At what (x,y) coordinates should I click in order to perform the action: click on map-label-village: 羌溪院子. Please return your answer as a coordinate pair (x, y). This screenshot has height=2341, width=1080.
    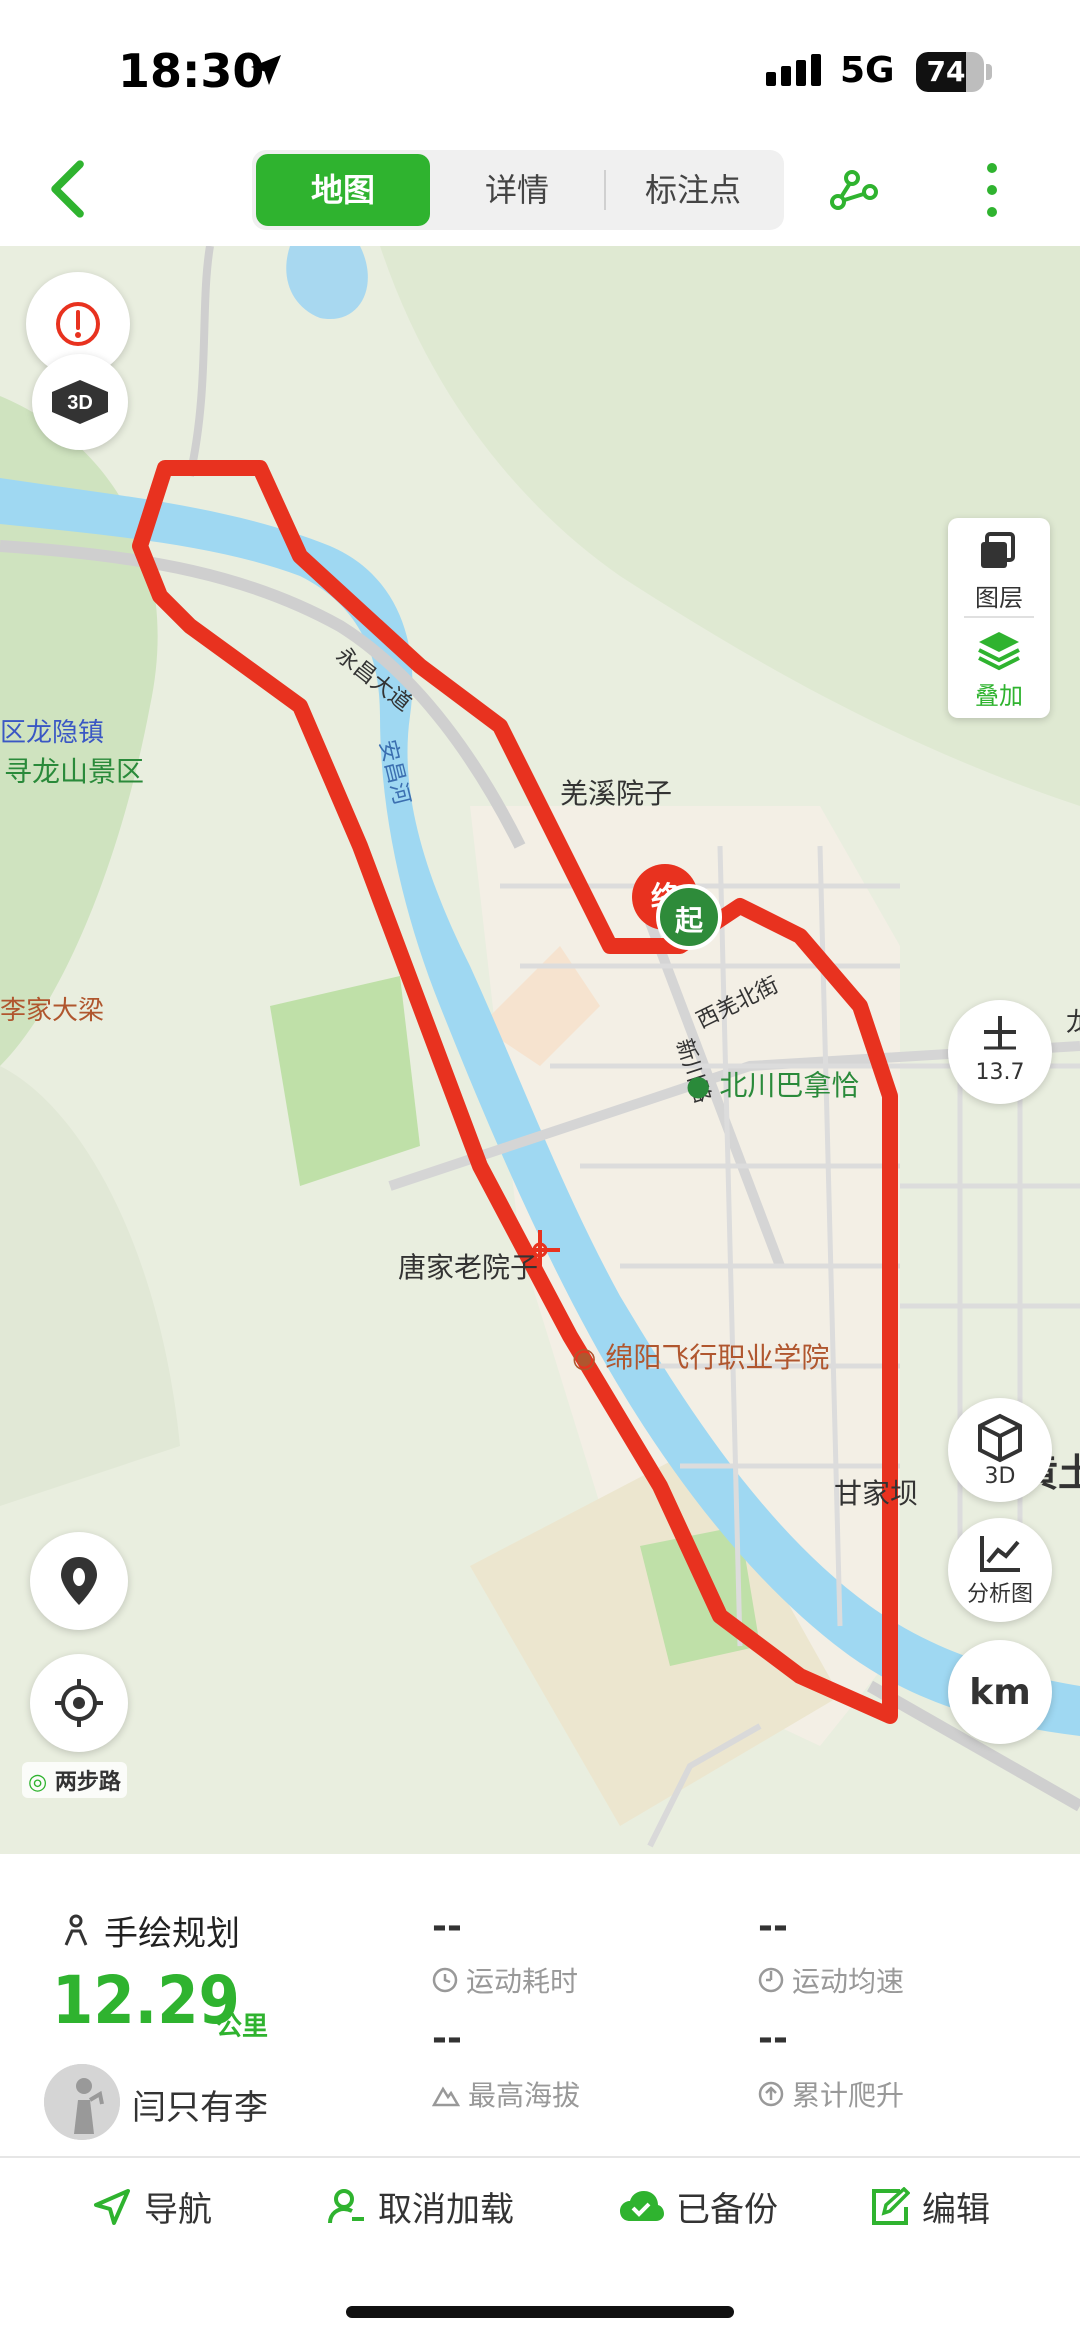
    Looking at the image, I should click on (616, 793).